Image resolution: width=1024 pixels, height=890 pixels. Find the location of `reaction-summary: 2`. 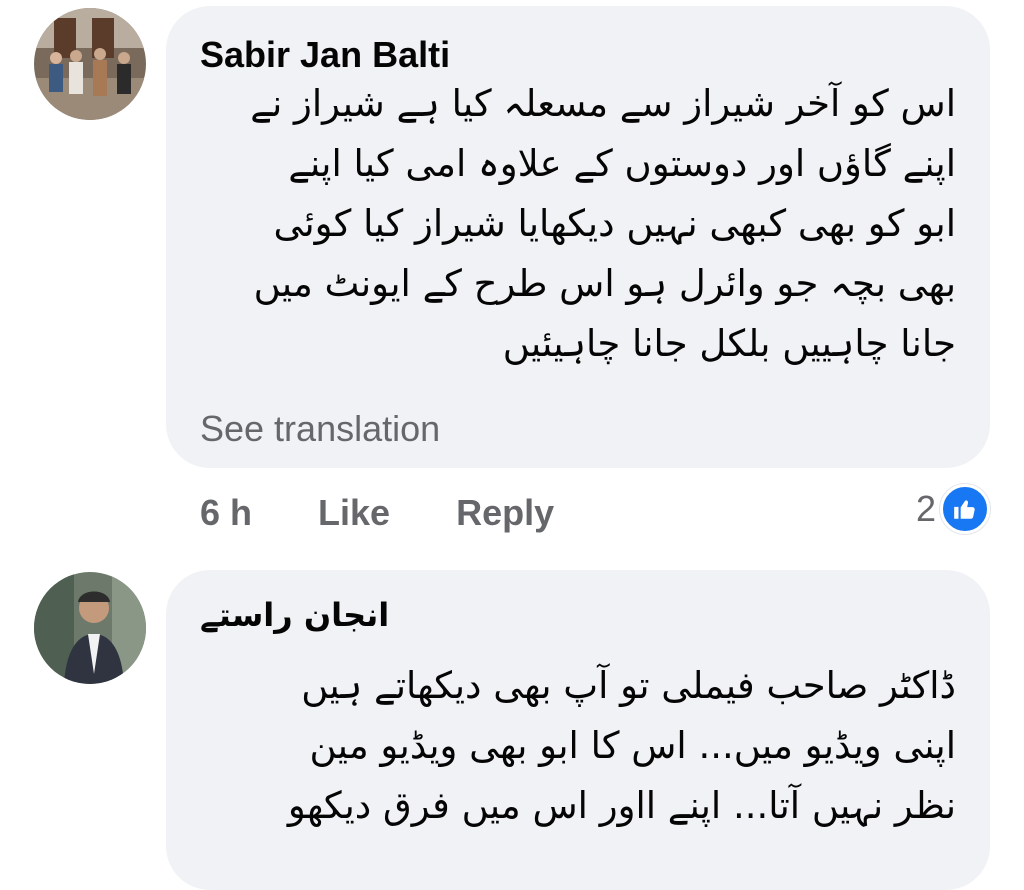

reaction-summary: 2 is located at coordinates (953, 509).